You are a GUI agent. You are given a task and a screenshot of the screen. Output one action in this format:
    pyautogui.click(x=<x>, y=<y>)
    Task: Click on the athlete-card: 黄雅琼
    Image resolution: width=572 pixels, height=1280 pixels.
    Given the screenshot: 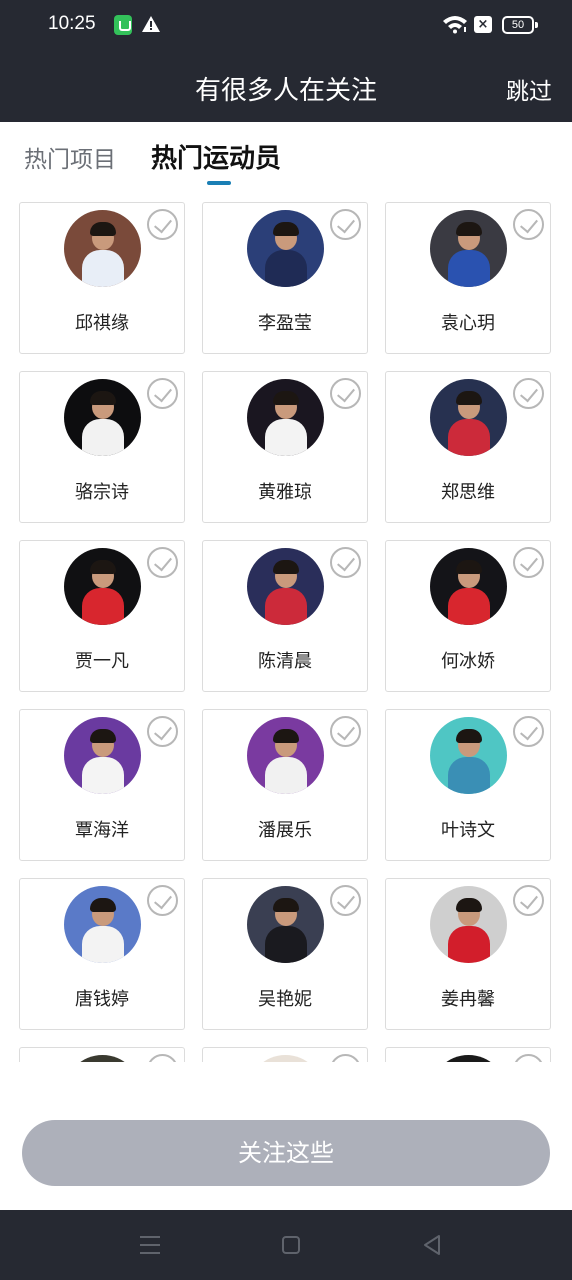 What is the action you would take?
    pyautogui.click(x=285, y=447)
    